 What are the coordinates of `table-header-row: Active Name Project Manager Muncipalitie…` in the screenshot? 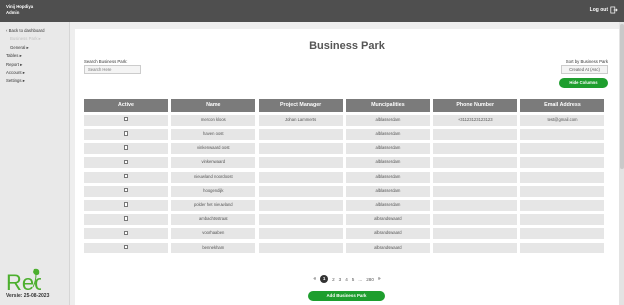 It's located at (347, 105).